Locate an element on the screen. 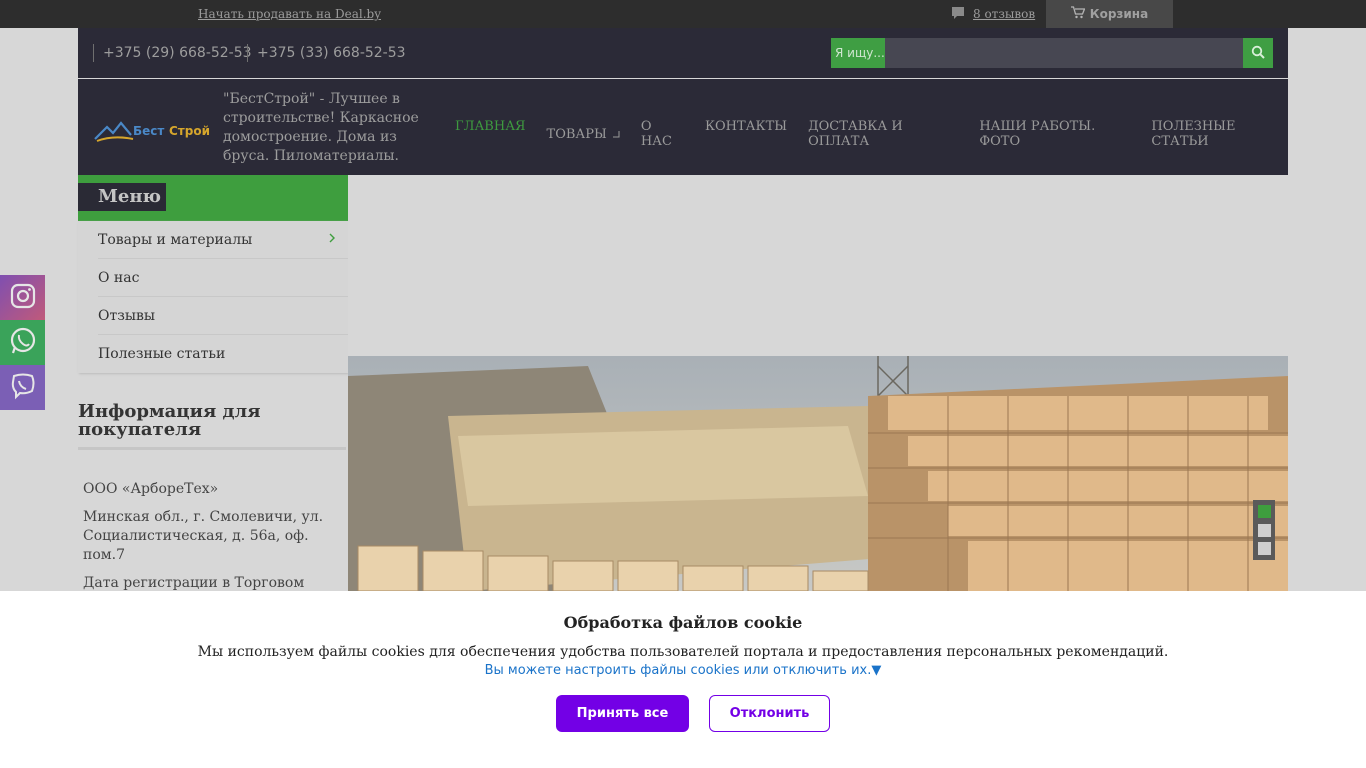 The image size is (1366, 768). sidebar-item-about: О нас is located at coordinates (223, 278).